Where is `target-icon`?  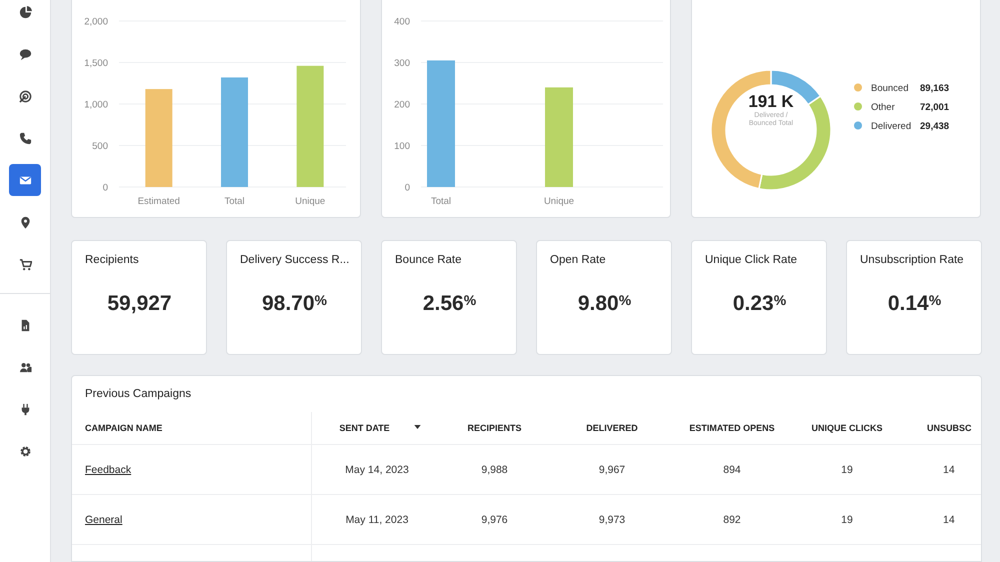
target-icon is located at coordinates (25, 96).